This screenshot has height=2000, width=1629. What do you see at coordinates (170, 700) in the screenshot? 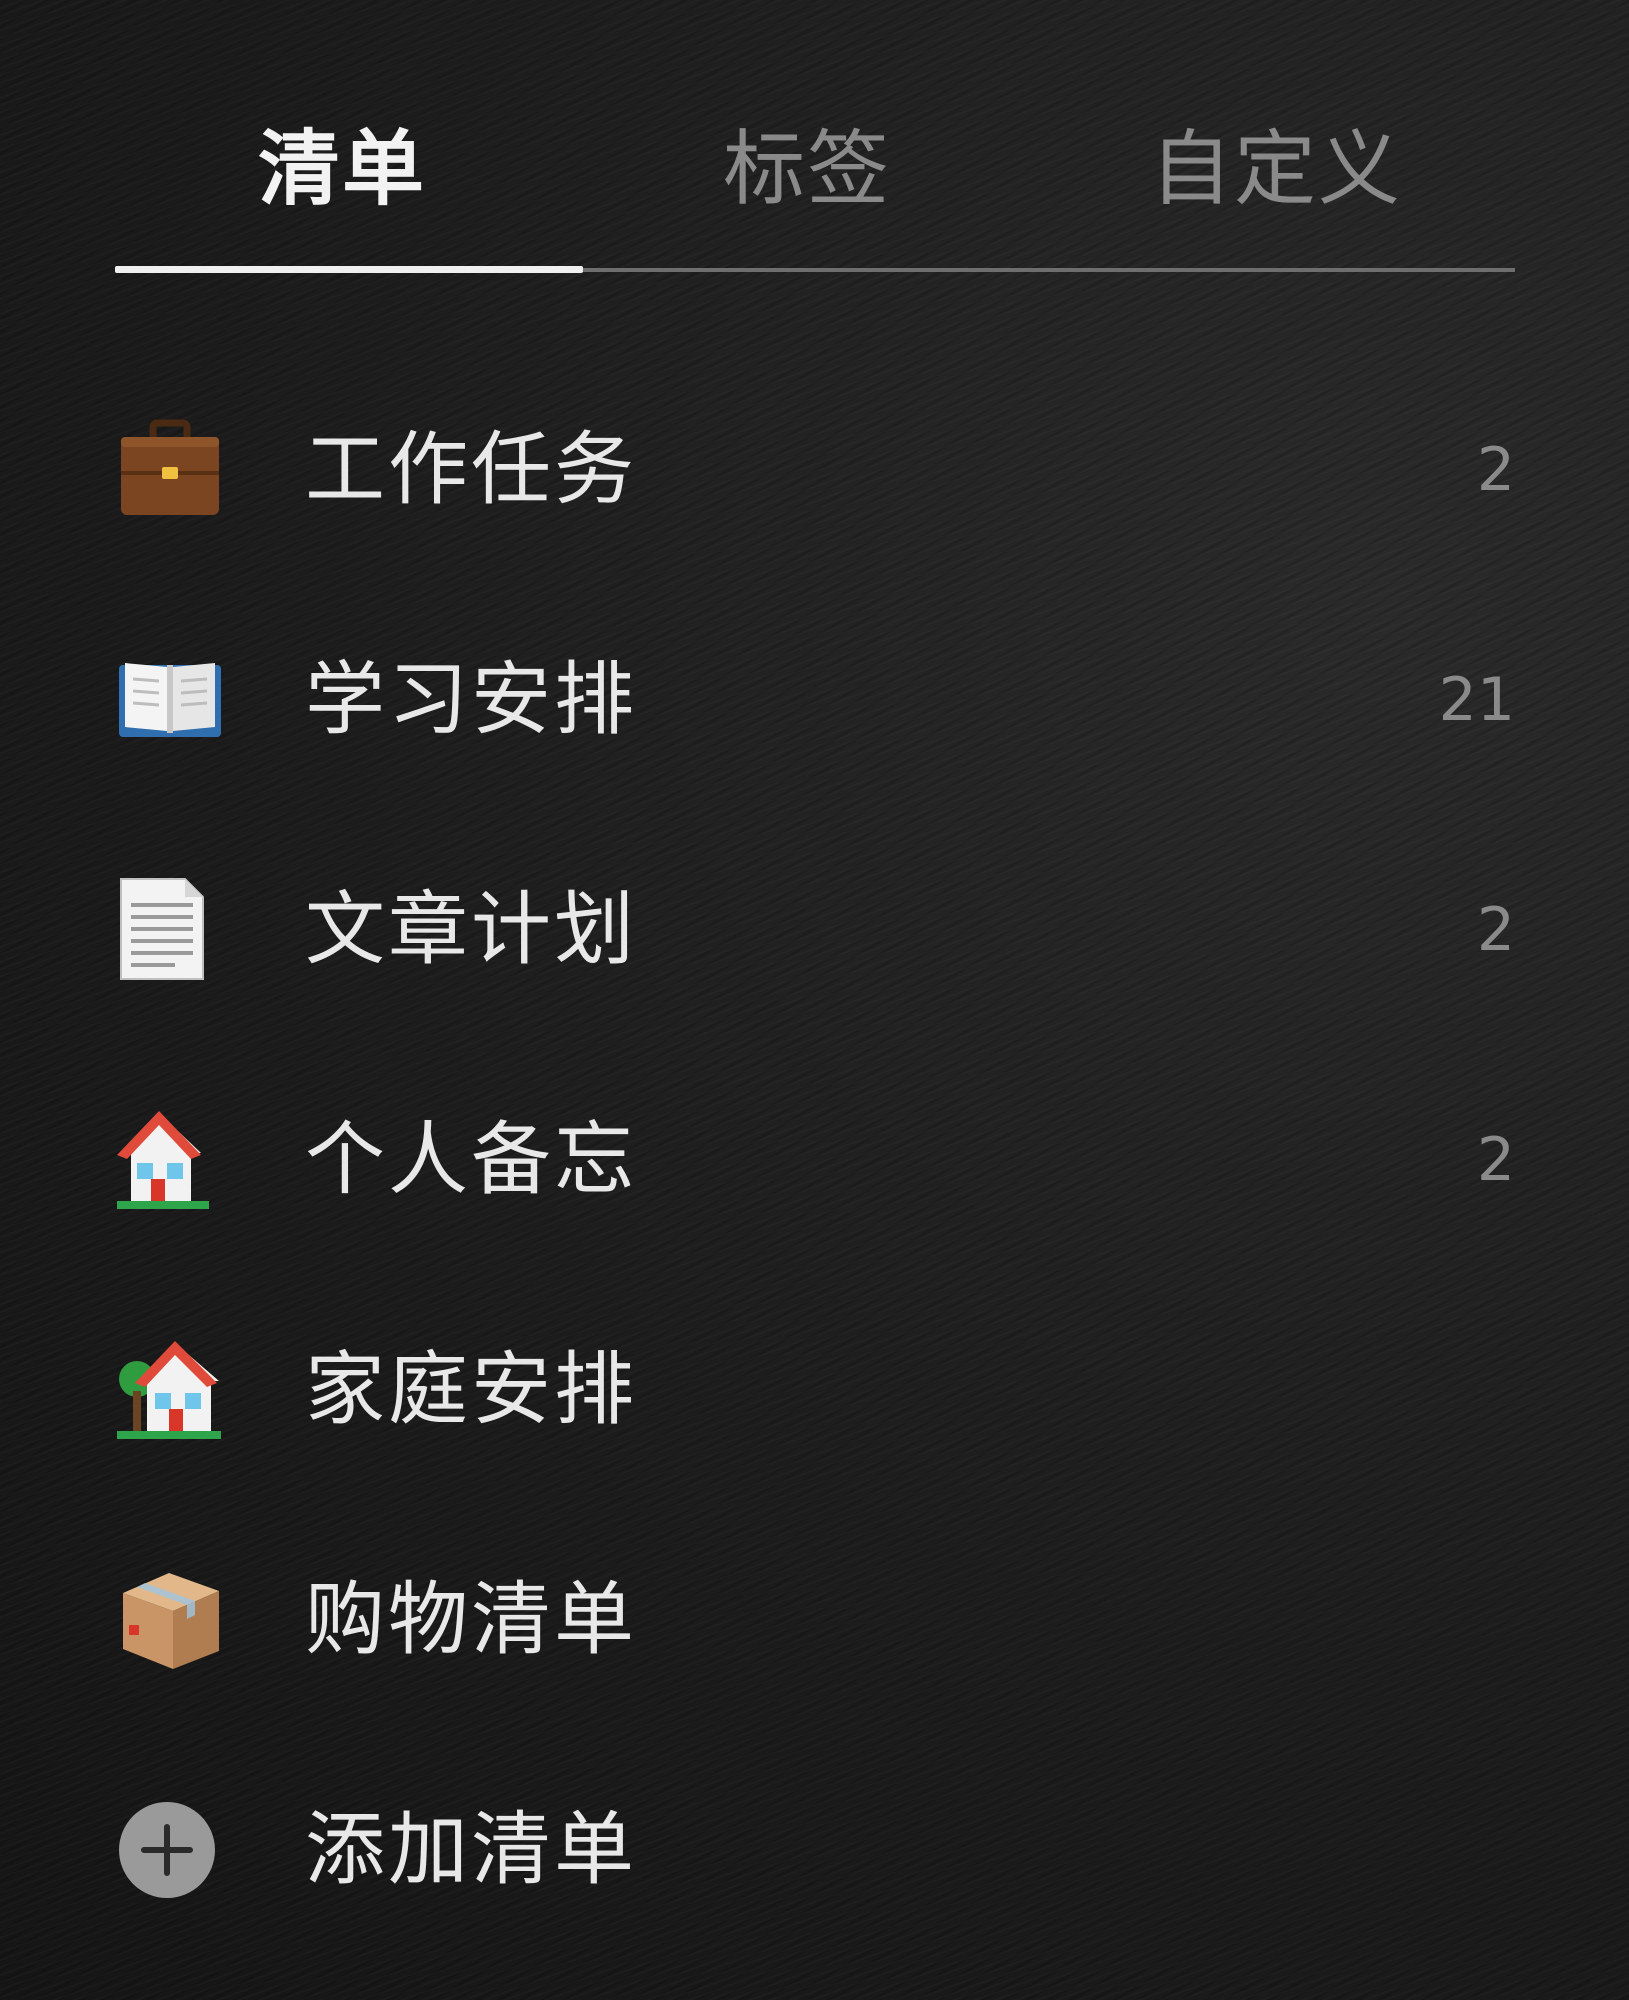
I see `open-book-icon` at bounding box center [170, 700].